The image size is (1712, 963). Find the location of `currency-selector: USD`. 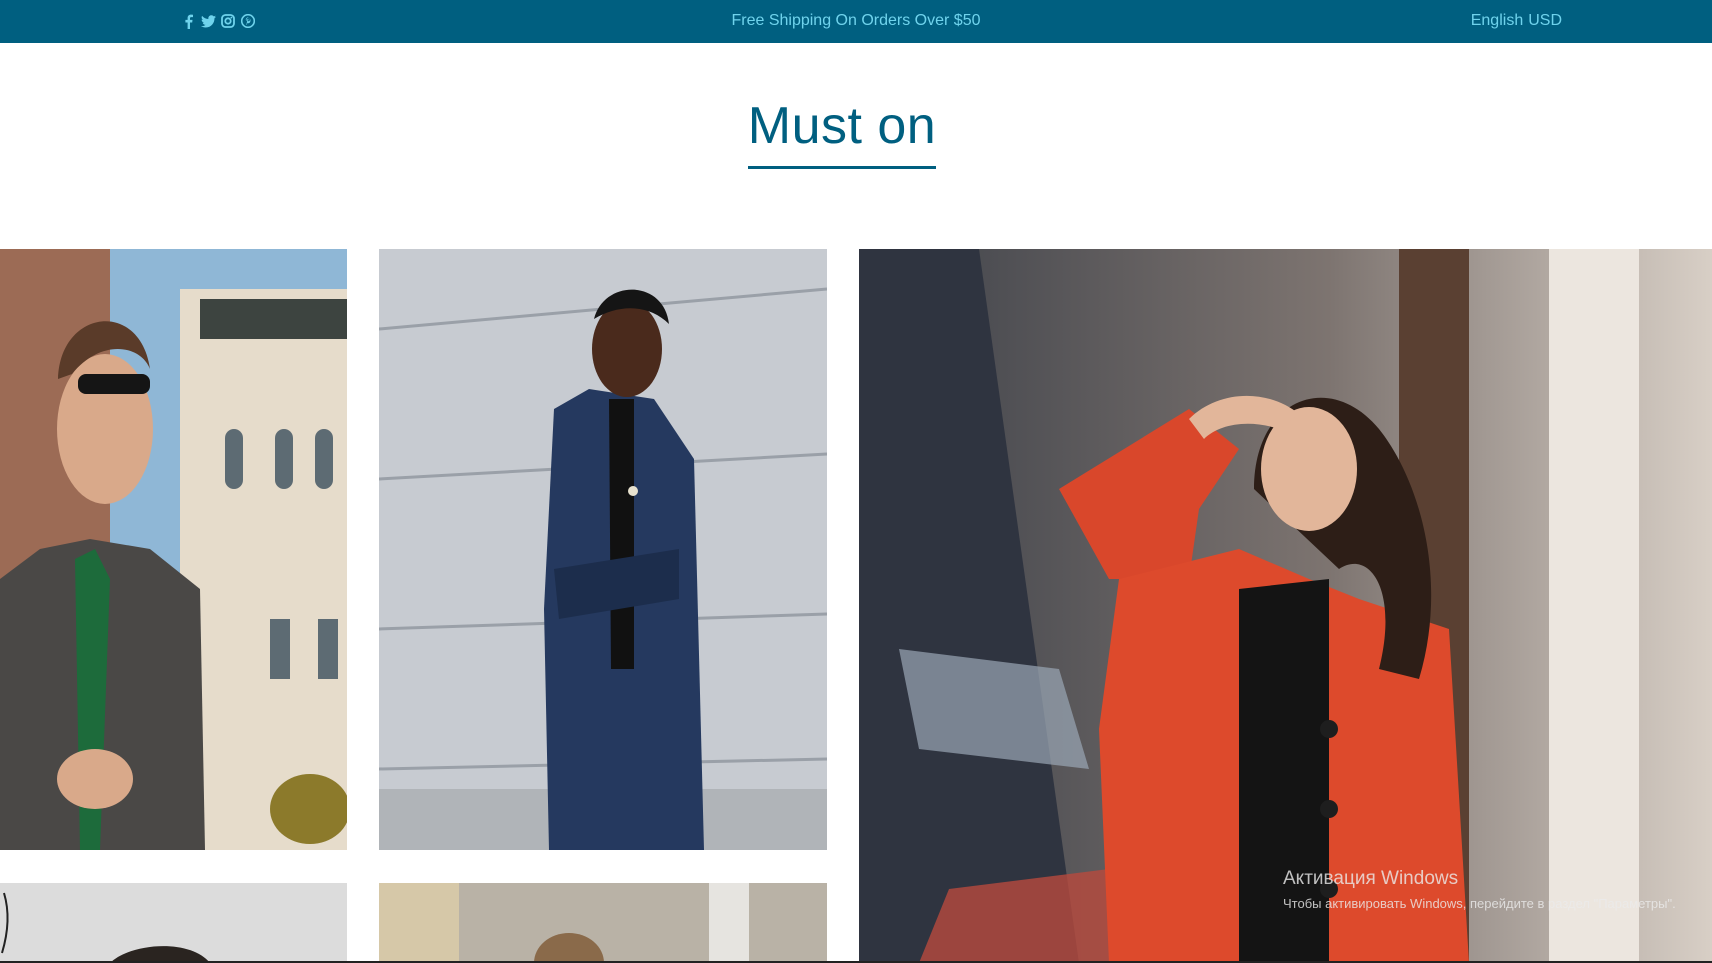

currency-selector: USD is located at coordinates (1545, 21).